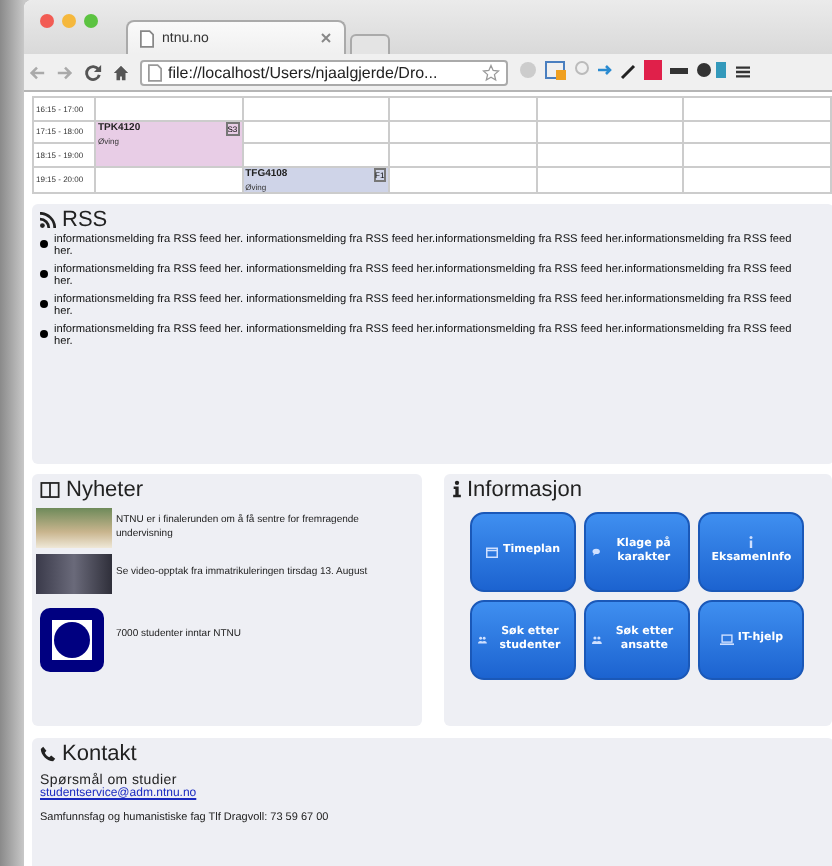  I want to click on video-thumbnail, so click(74, 573).